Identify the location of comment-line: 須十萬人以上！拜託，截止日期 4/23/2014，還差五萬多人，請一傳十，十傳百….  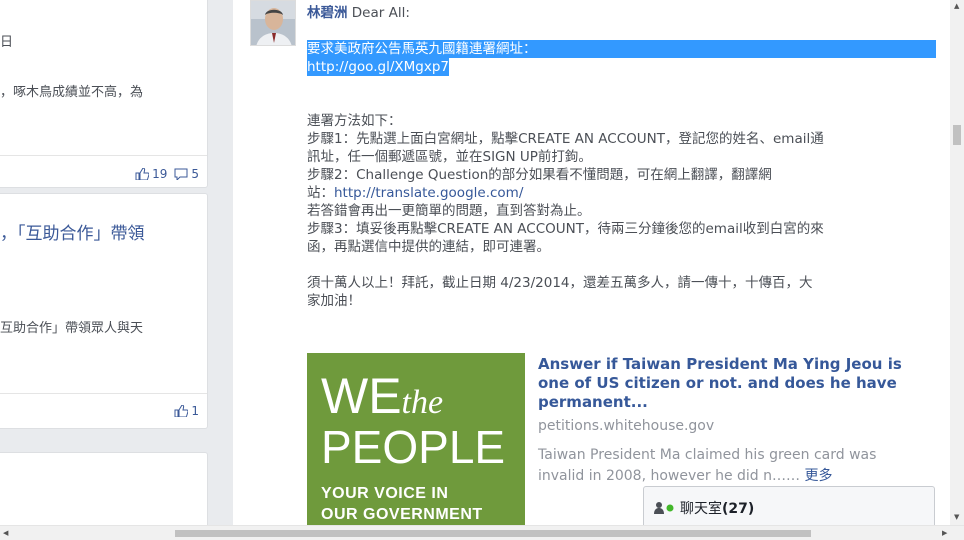
(560, 283).